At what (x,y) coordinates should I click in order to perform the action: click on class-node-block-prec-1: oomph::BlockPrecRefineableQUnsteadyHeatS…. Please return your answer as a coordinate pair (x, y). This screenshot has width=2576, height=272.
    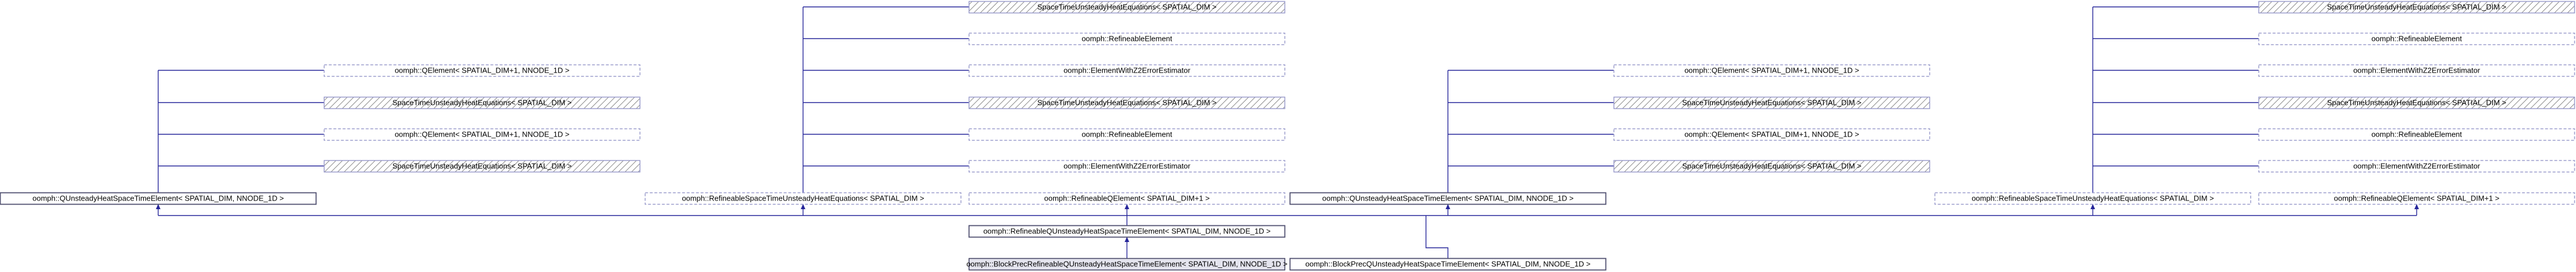
    Looking at the image, I should click on (1126, 264).